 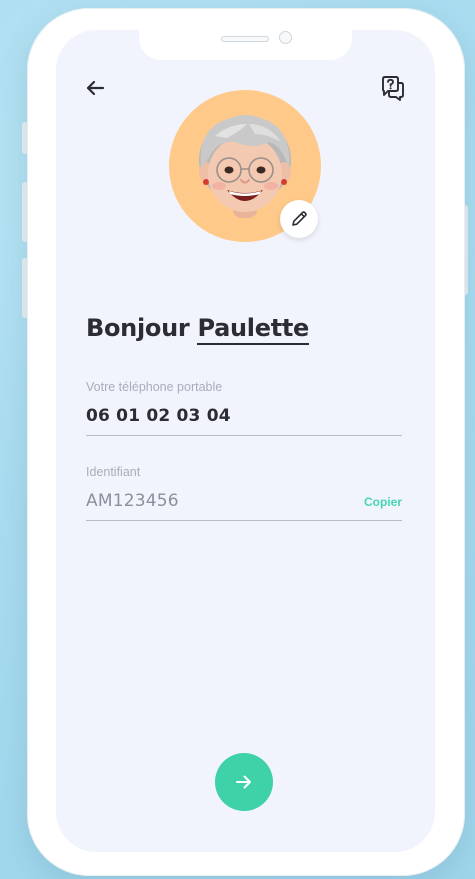 I want to click on next-button, so click(x=244, y=782).